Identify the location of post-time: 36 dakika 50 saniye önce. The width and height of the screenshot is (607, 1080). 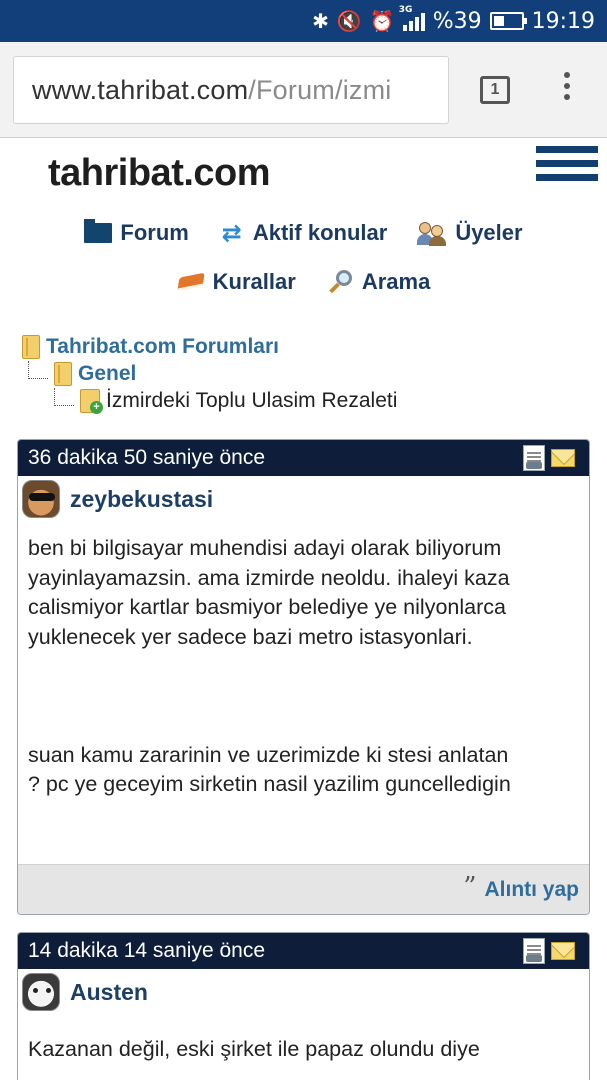
(146, 457).